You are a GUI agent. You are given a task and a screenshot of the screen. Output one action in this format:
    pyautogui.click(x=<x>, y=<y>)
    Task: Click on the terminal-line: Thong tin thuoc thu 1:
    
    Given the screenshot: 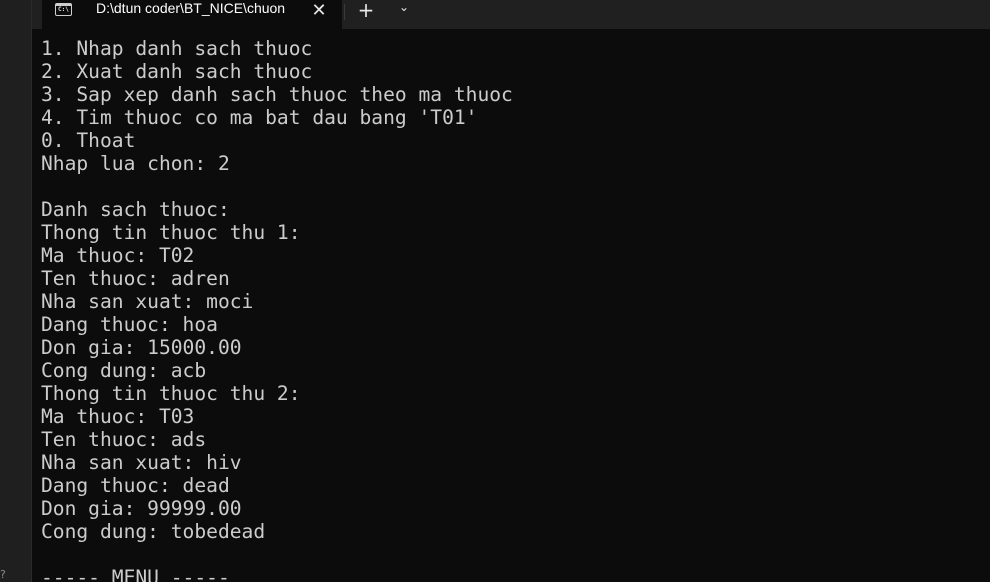 What is the action you would take?
    pyautogui.click(x=171, y=232)
    